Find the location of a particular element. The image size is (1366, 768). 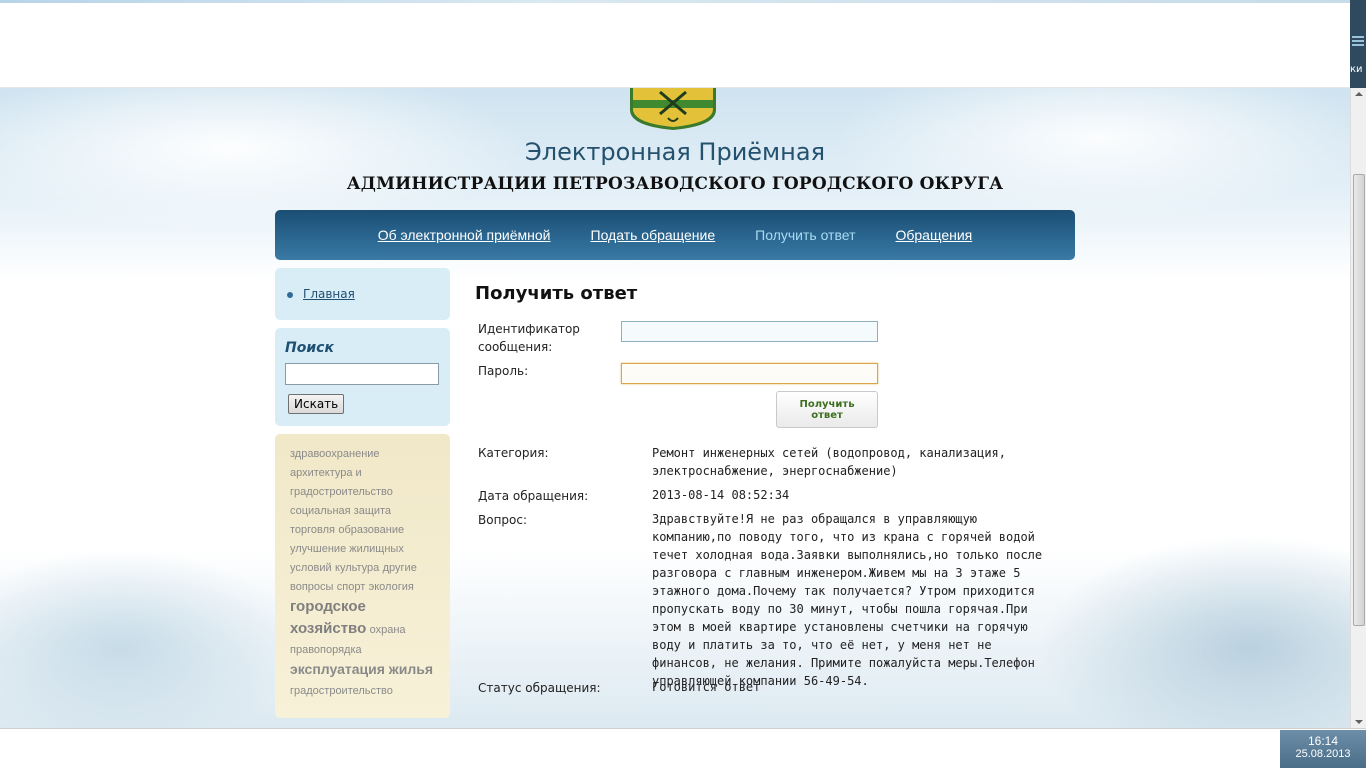

site-title: Электронная Приёмная is located at coordinates (675, 152).